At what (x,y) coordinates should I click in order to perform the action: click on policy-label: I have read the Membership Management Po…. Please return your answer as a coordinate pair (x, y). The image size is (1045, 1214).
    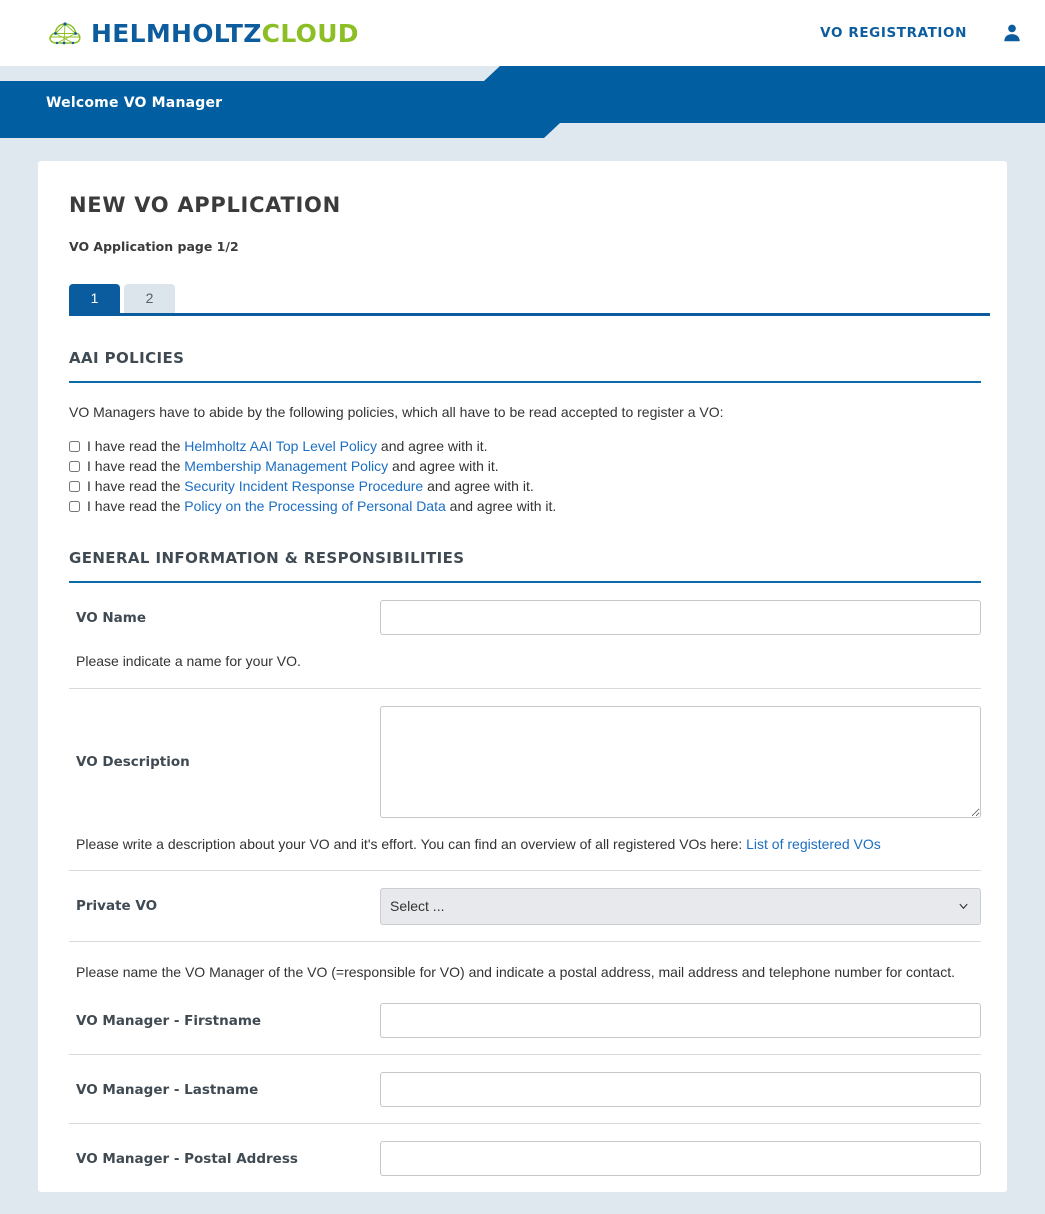
    Looking at the image, I should click on (293, 466).